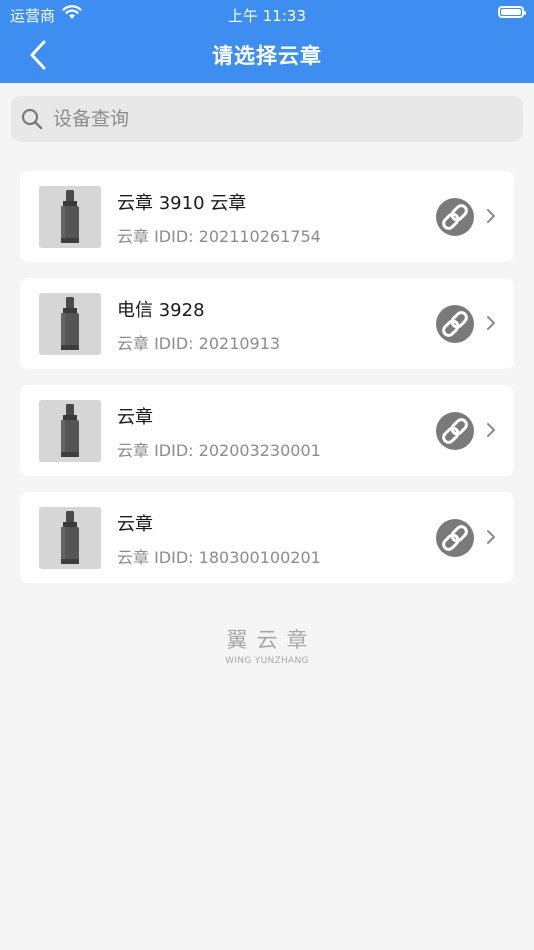 The image size is (534, 950). Describe the element at coordinates (259, 236) in the screenshot. I see `device-id-value: 202110261754` at that location.